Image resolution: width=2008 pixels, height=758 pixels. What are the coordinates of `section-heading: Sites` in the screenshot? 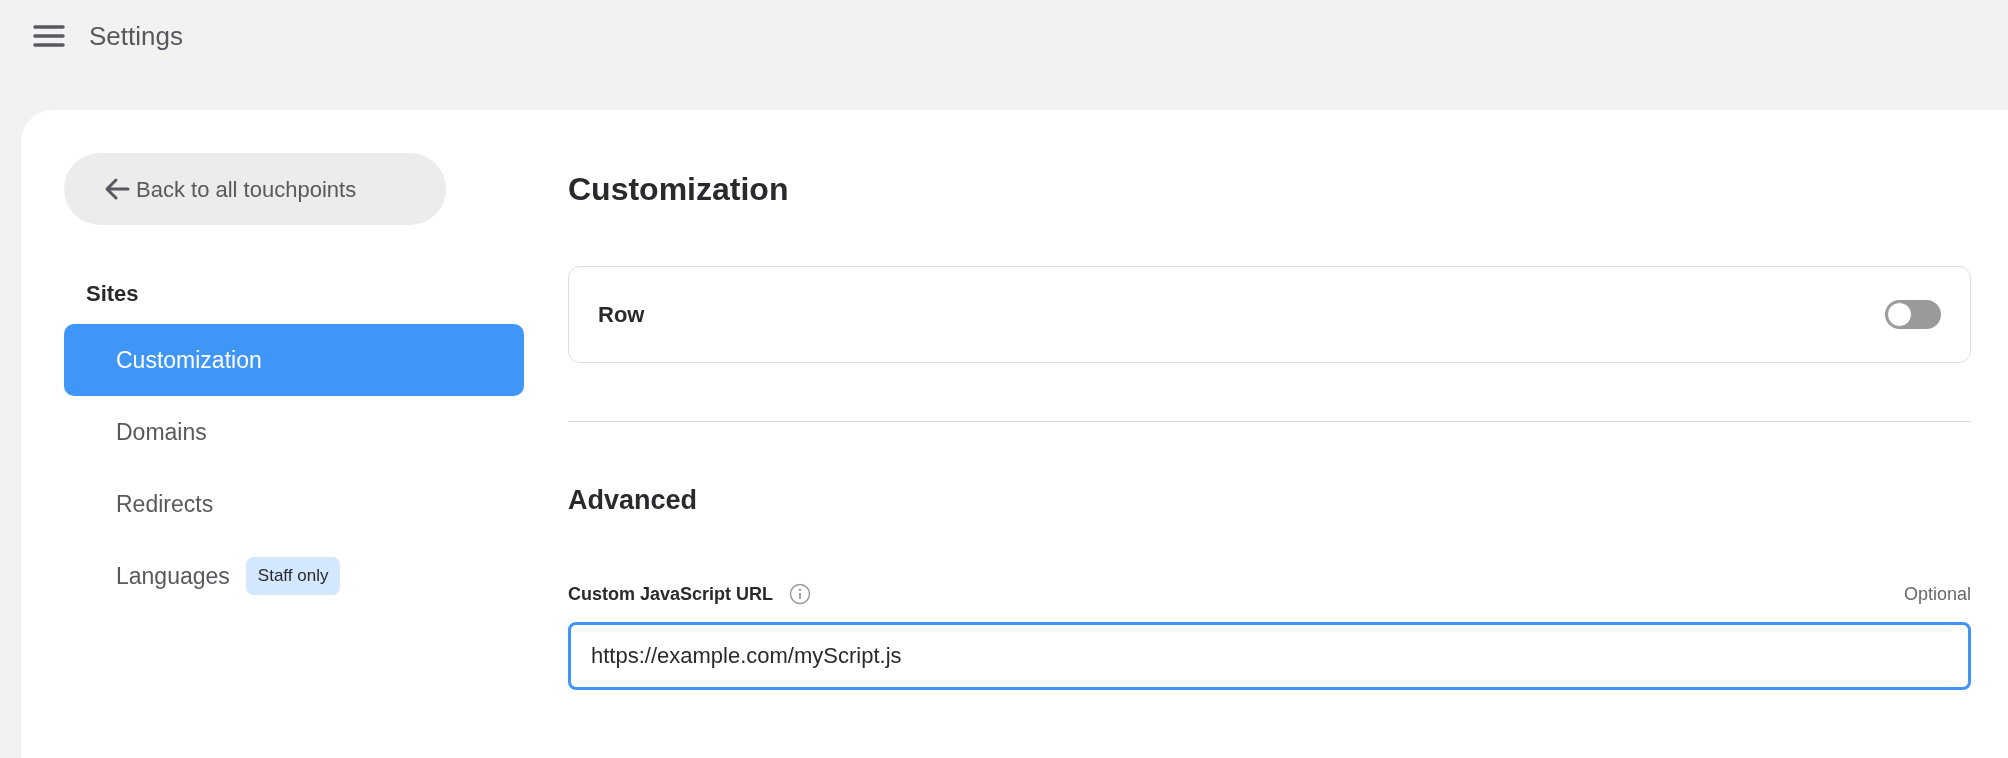 It's located at (113, 294).